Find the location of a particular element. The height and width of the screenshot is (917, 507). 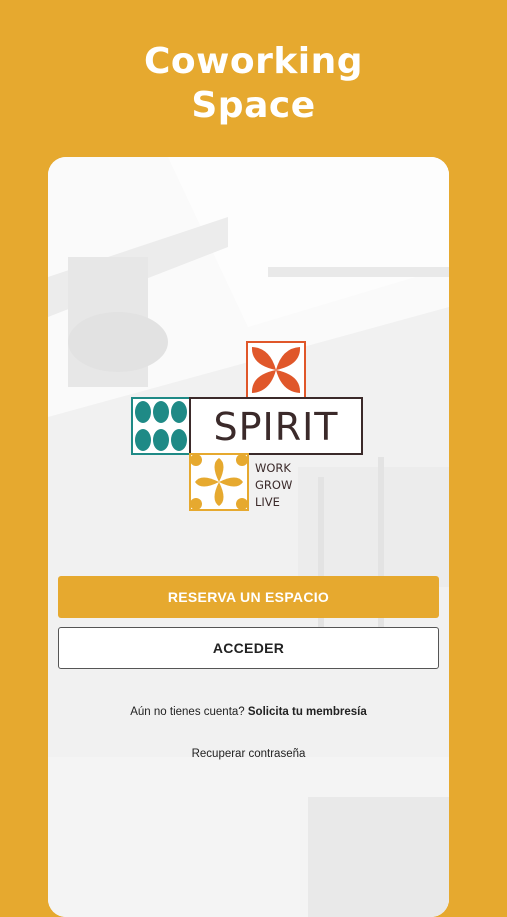

headline-line-2: Space is located at coordinates (253, 105).